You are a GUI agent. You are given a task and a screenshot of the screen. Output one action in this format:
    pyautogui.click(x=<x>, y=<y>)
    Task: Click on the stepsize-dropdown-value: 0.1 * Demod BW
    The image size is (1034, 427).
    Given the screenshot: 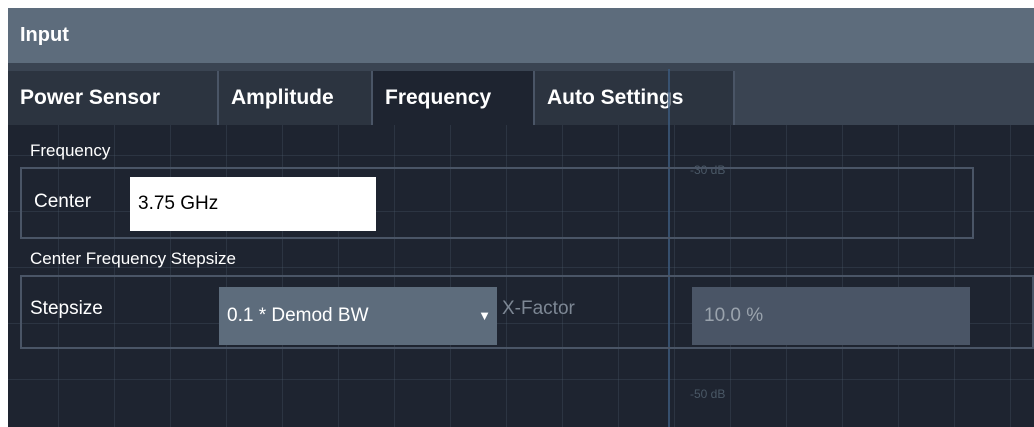 What is the action you would take?
    pyautogui.click(x=298, y=315)
    